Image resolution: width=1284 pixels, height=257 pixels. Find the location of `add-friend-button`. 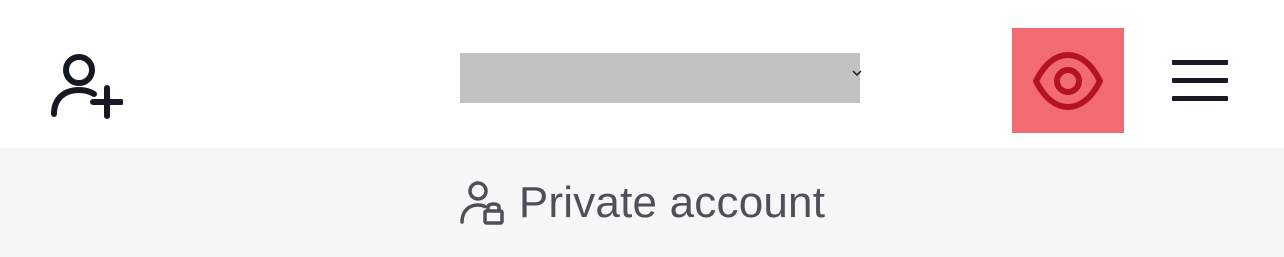

add-friend-button is located at coordinates (83, 84).